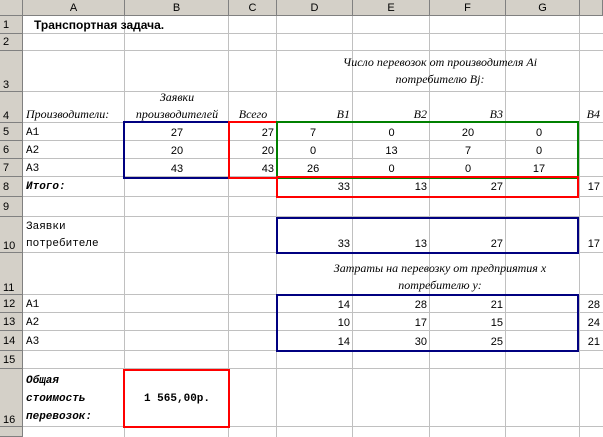  Describe the element at coordinates (11, 235) in the screenshot. I see `row-header-10: 10` at that location.